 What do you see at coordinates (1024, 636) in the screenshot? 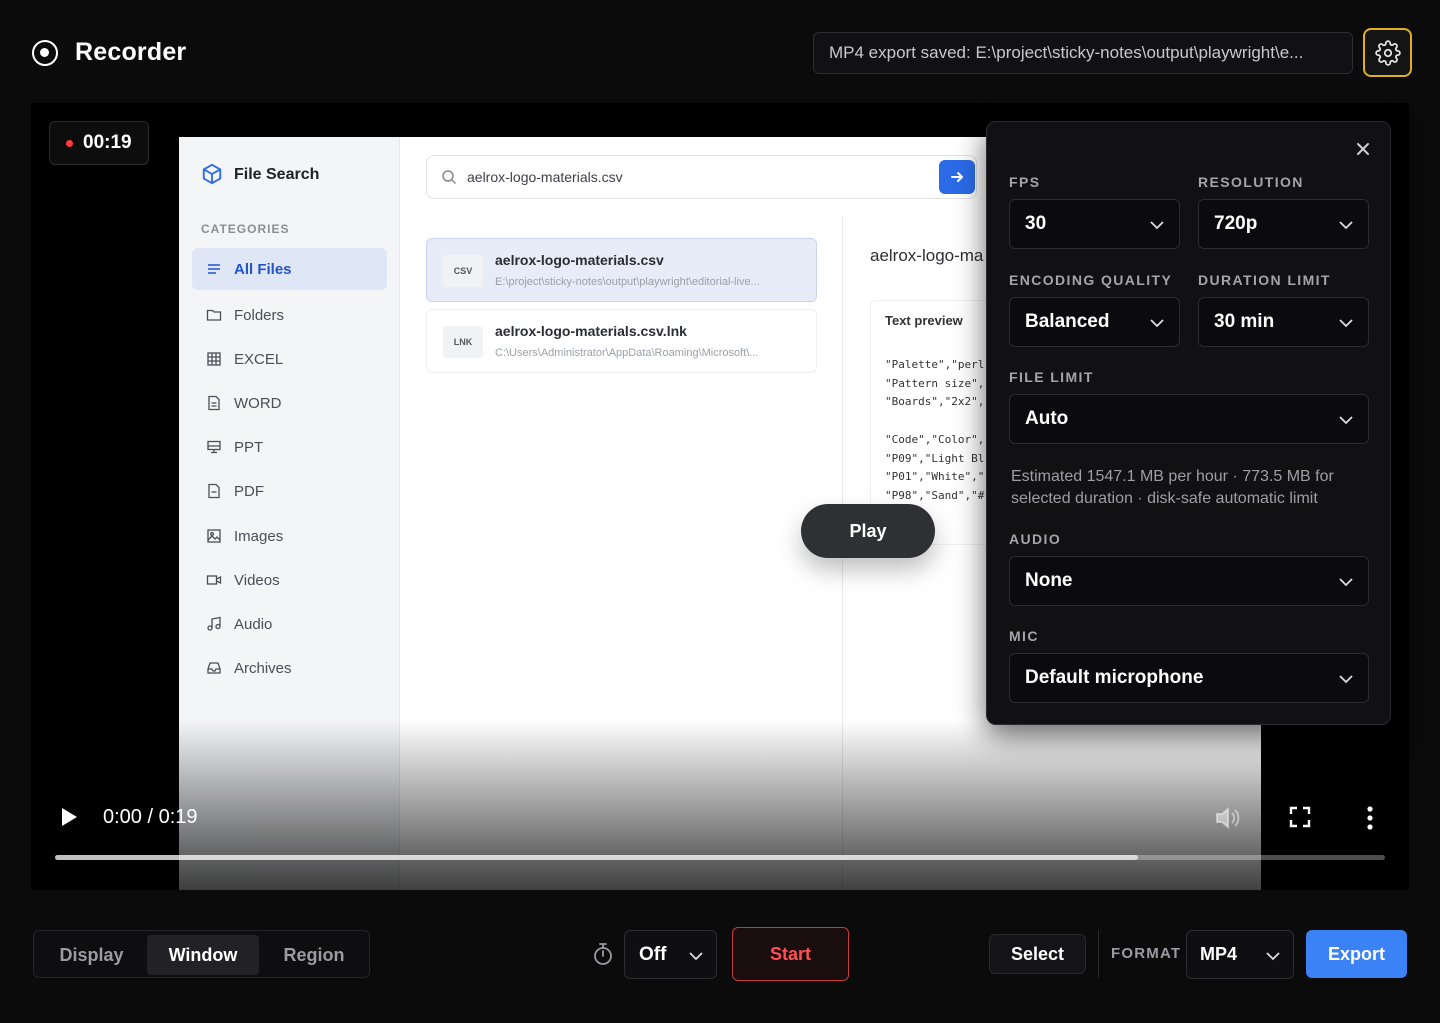
I see `mic-label: MIC` at bounding box center [1024, 636].